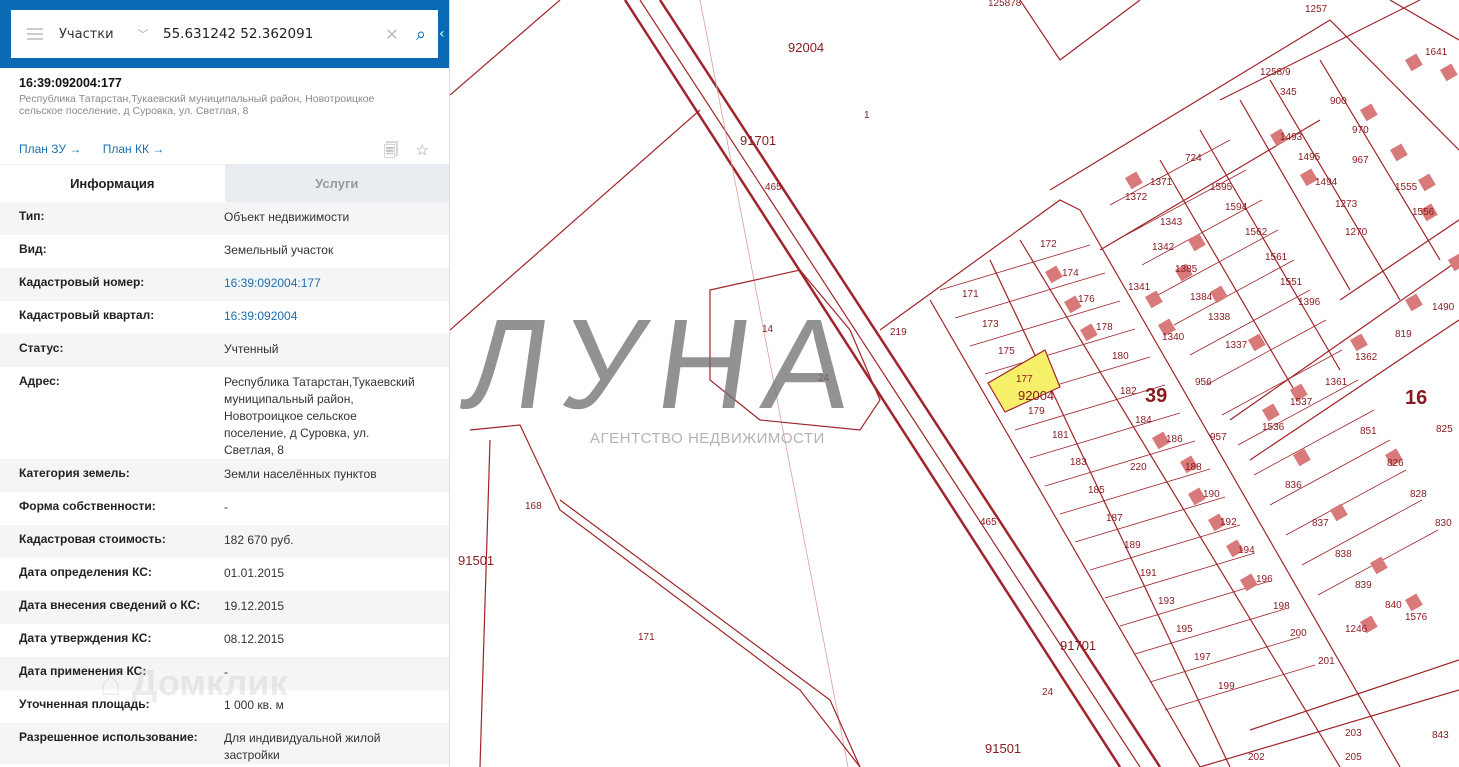  Describe the element at coordinates (773, 187) in the screenshot. I see `map-label: 465` at that location.